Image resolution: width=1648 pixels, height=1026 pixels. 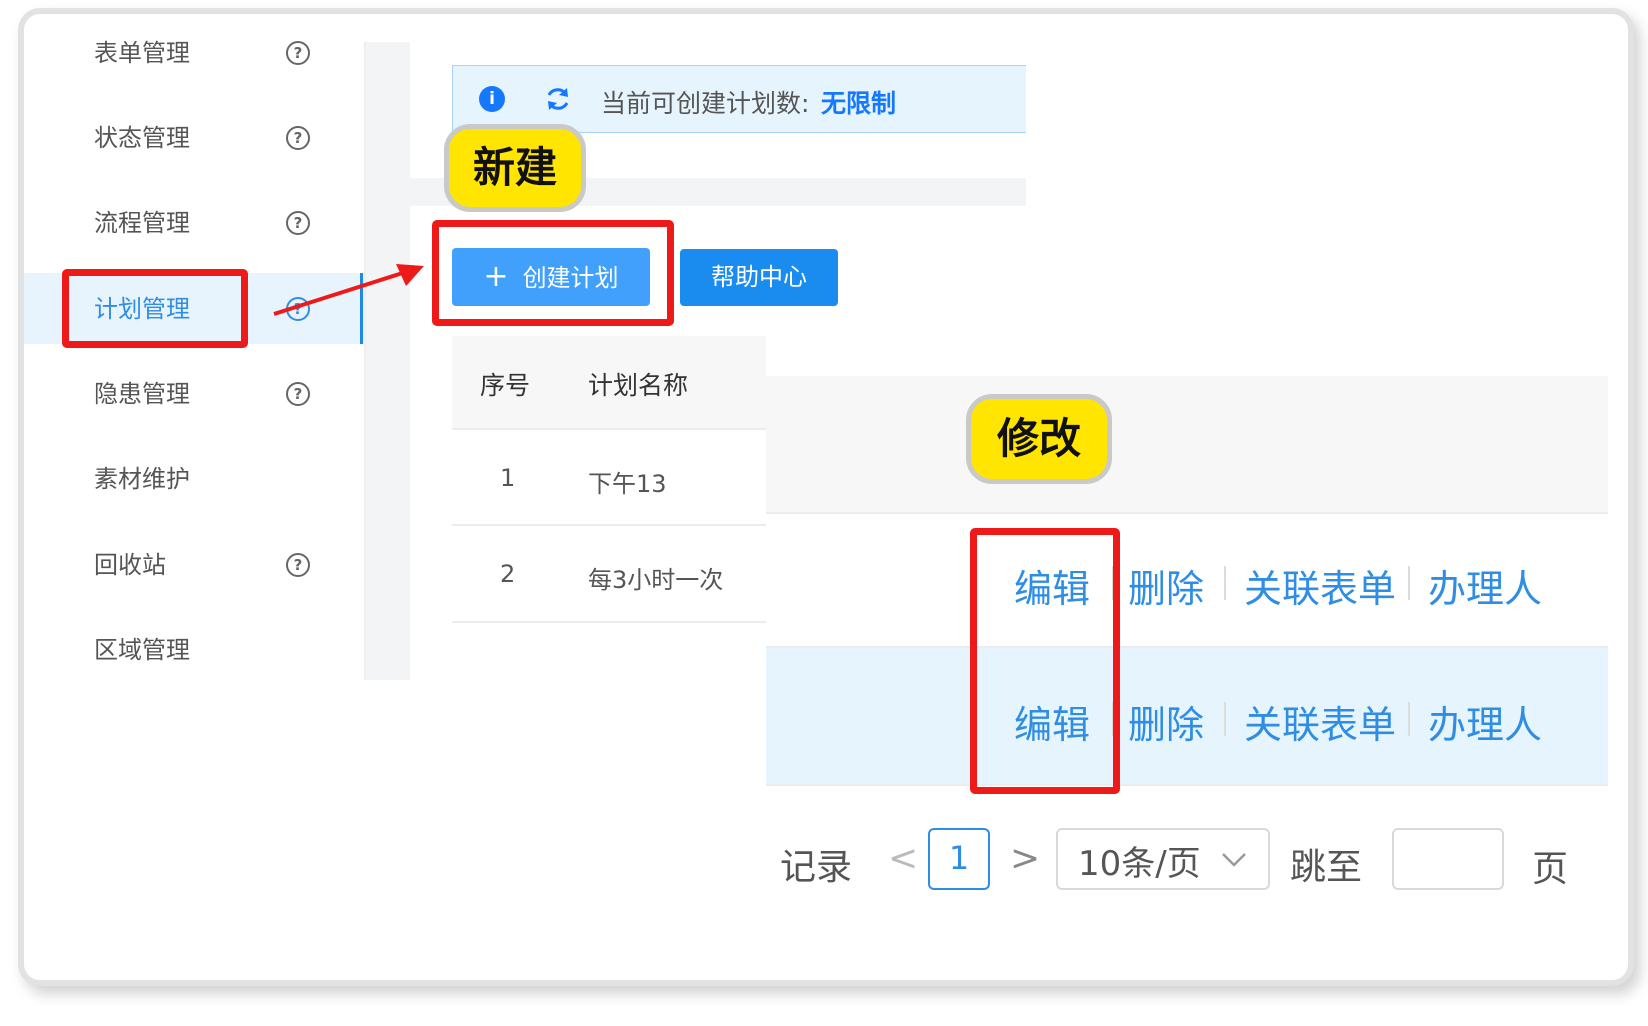 I want to click on sidebar-item-process-management: 流程管理, so click(x=142, y=223).